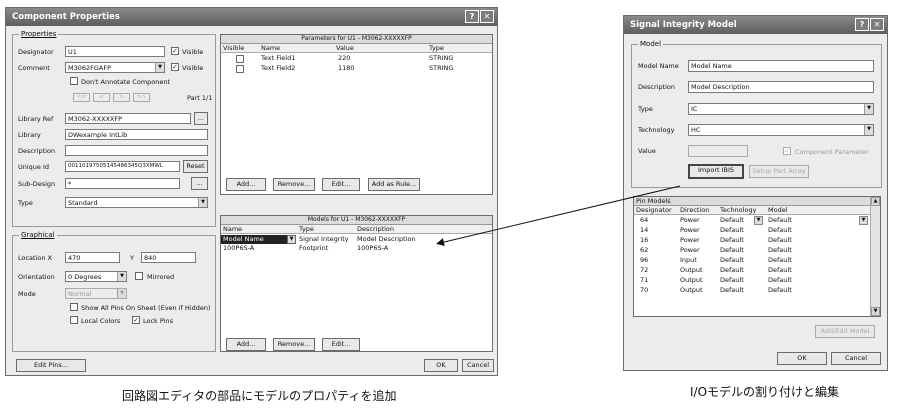 Image resolution: width=900 pixels, height=413 pixels. I want to click on library-ref-field: M3062-XXXXXFP, so click(128, 118).